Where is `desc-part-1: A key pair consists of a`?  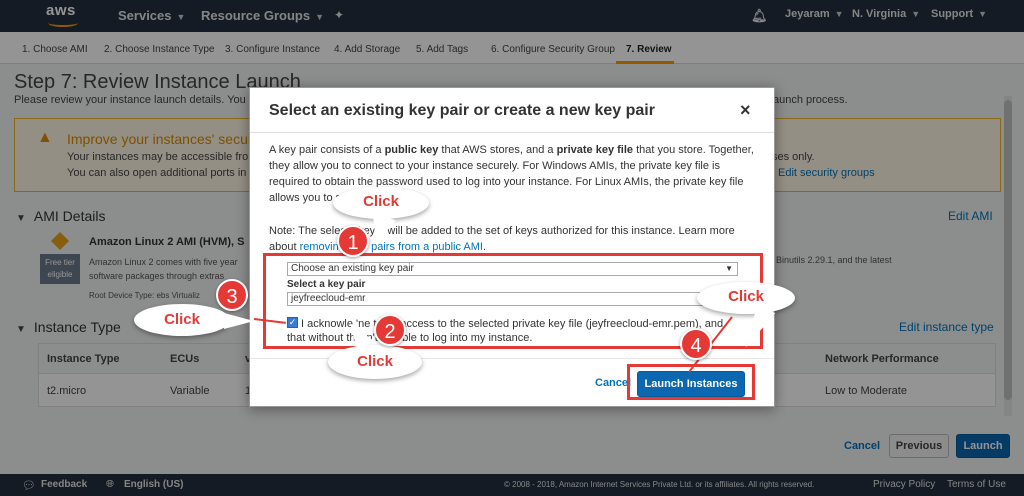
desc-part-1: A key pair consists of a is located at coordinates (327, 150).